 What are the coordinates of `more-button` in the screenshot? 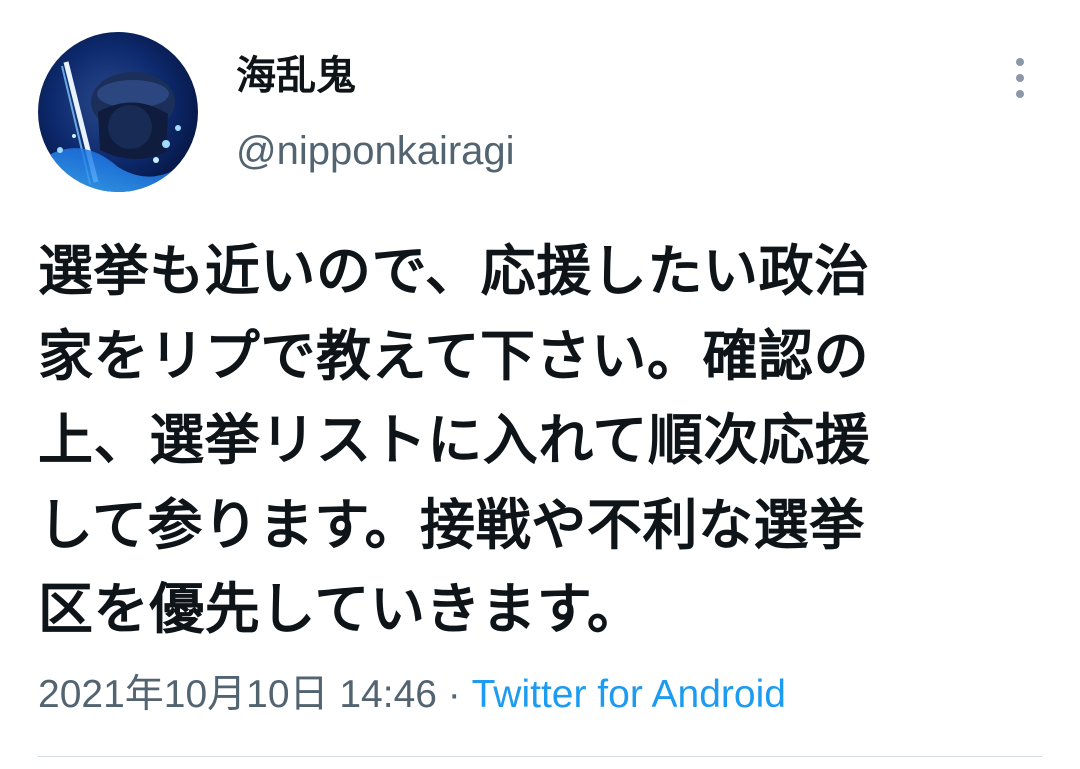 It's located at (1020, 78).